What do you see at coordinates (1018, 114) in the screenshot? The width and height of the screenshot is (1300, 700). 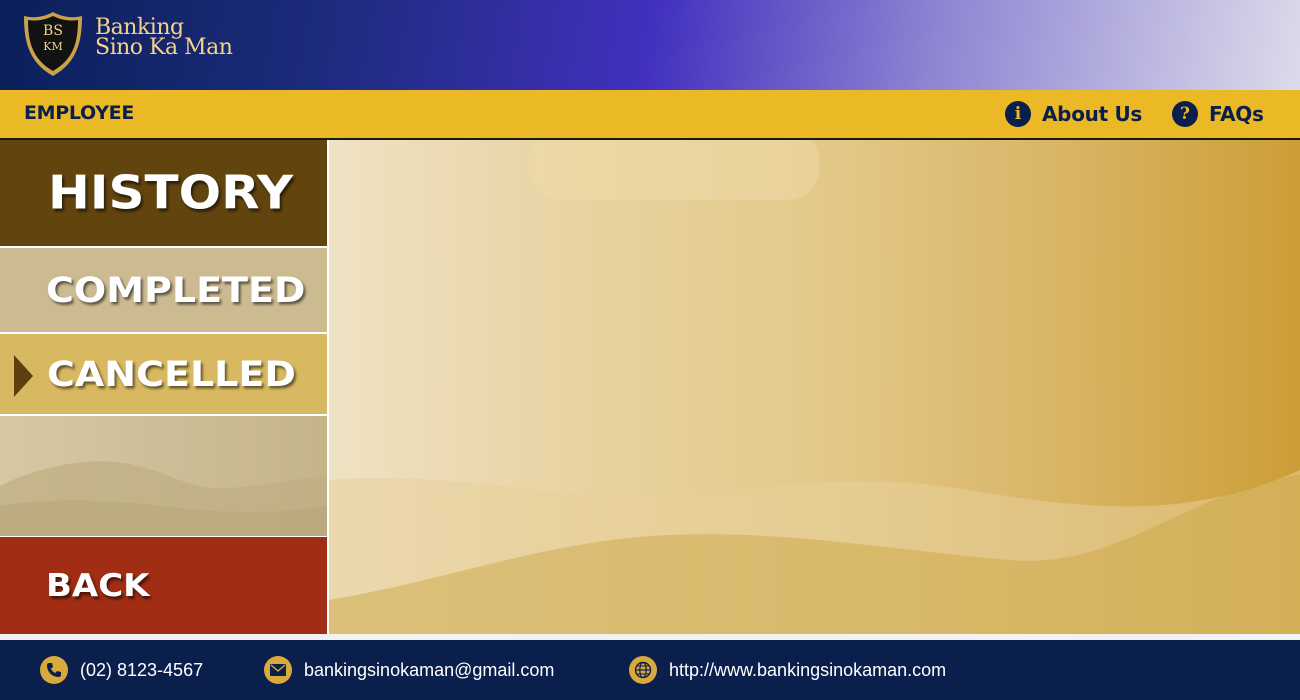 I see `info-icon: i` at bounding box center [1018, 114].